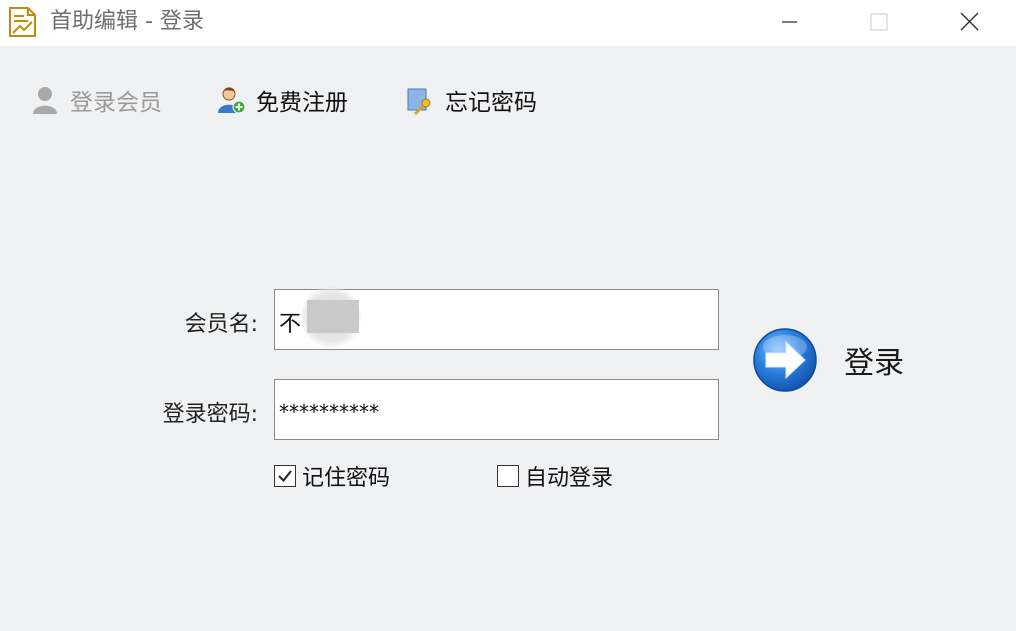 Image resolution: width=1016 pixels, height=631 pixels. I want to click on maximize-button, so click(879, 22).